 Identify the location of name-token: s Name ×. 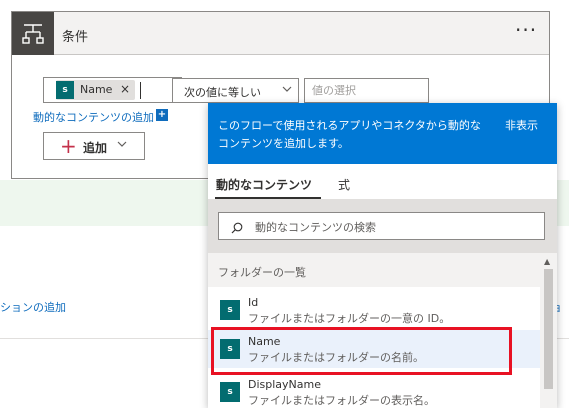
(95, 90).